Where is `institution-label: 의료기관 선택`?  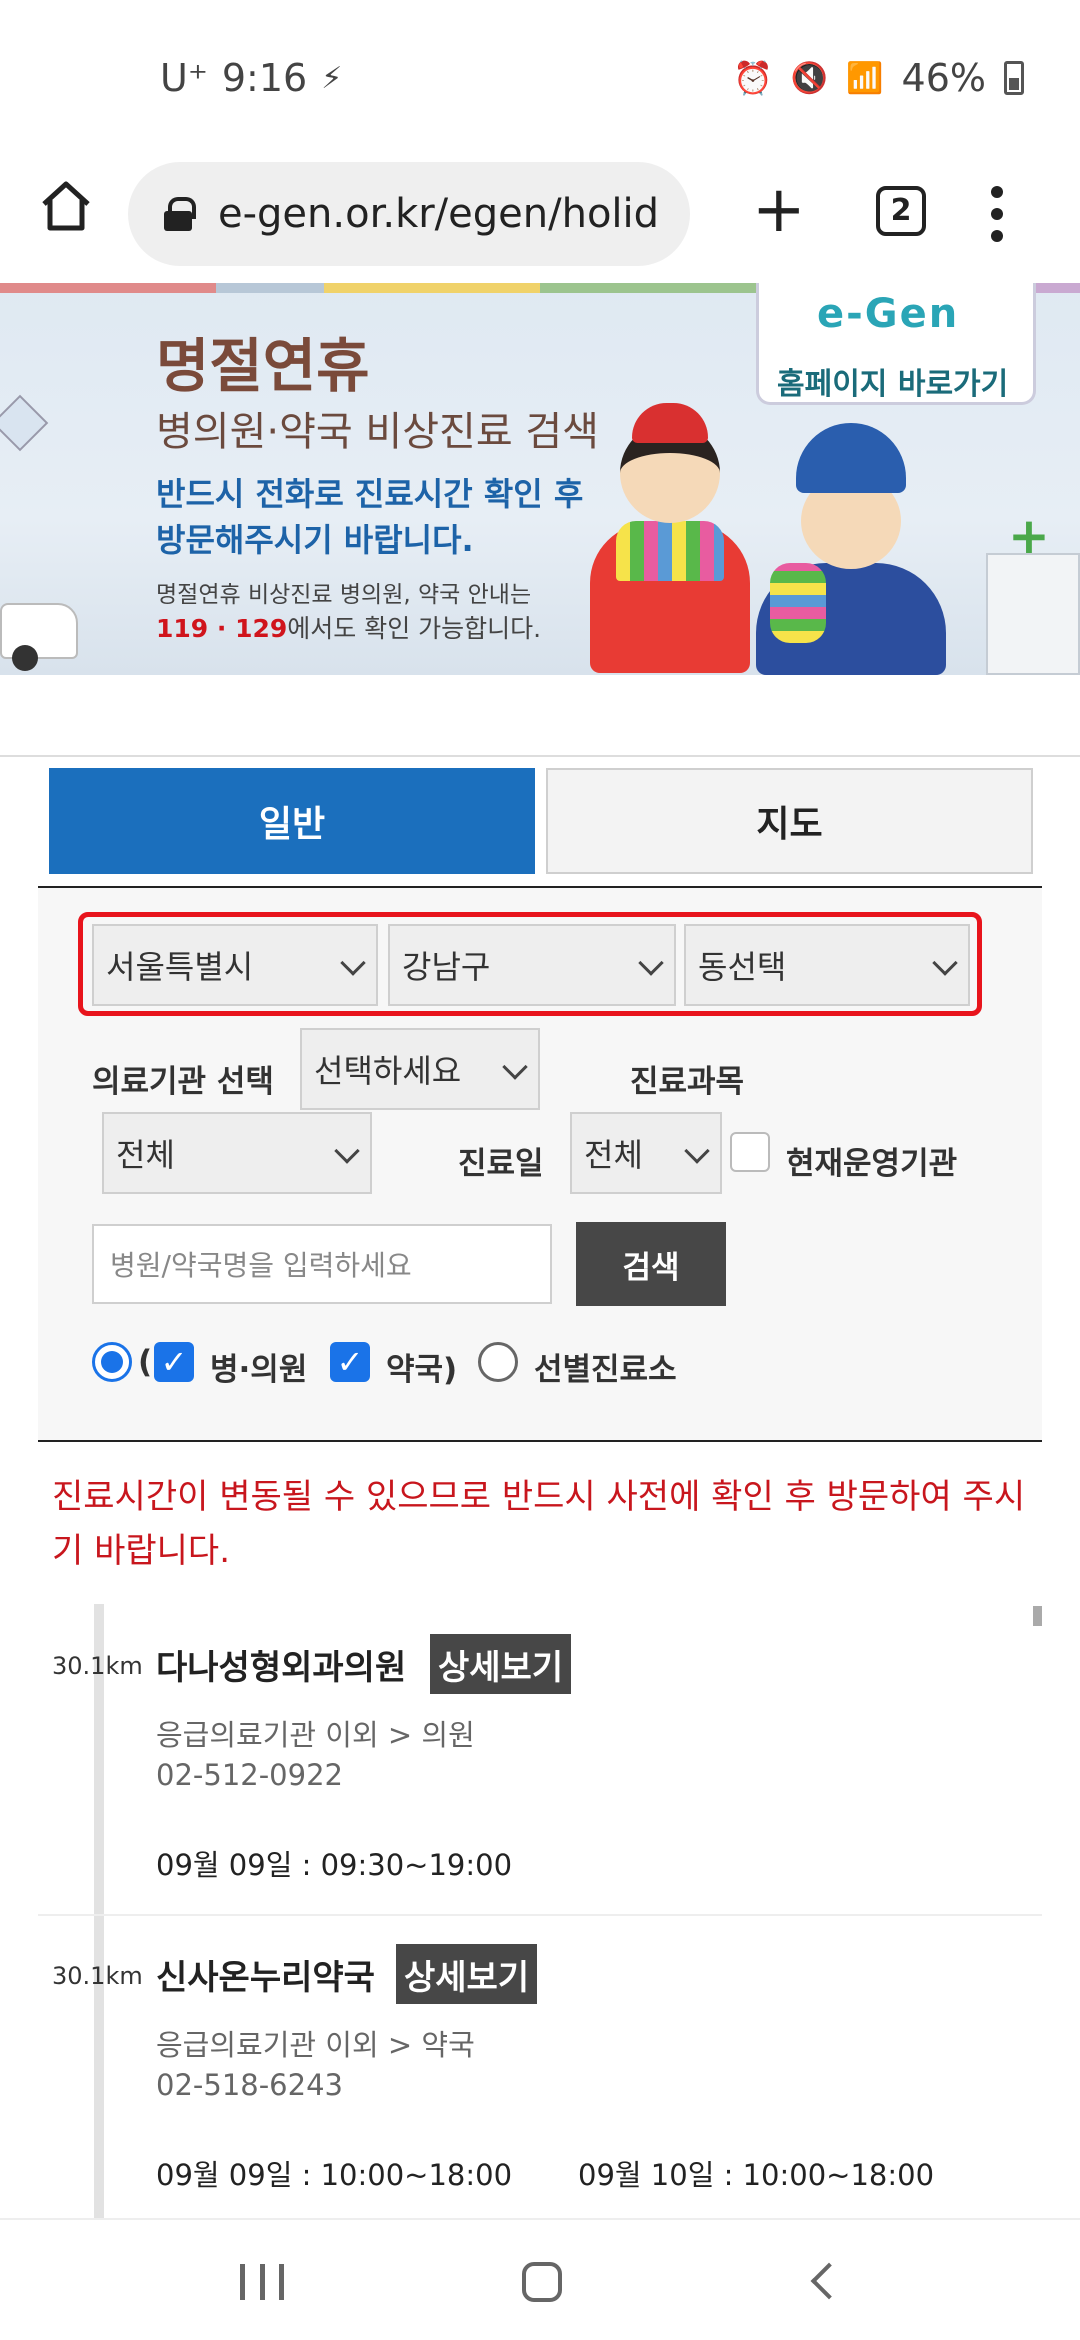 institution-label: 의료기관 선택 is located at coordinates (183, 1082).